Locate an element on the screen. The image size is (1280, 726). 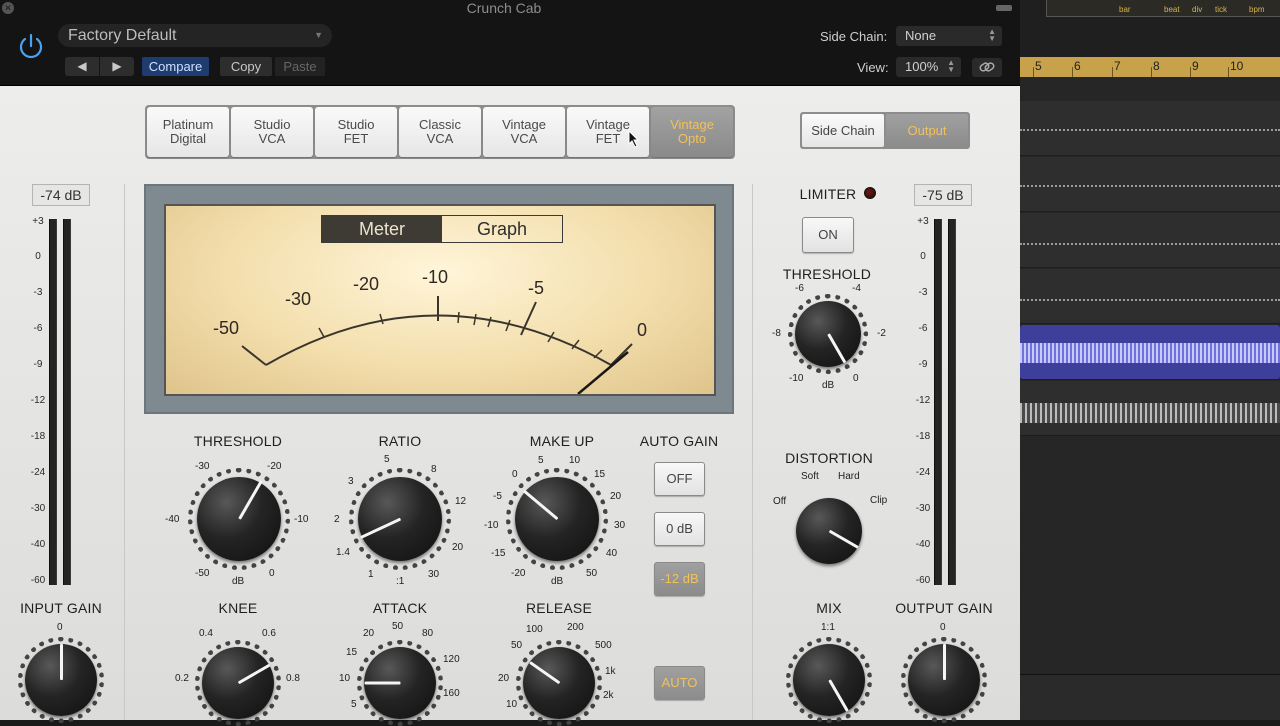
knob-scale-label: Hard is located at coordinates (849, 476).